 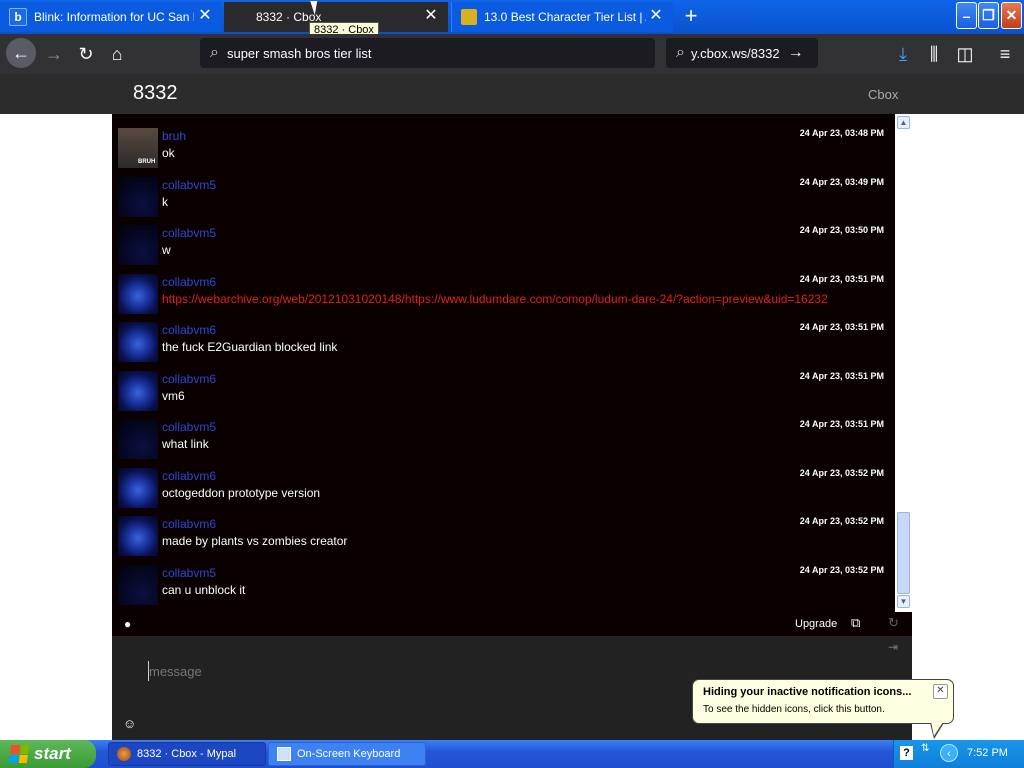 What do you see at coordinates (903, 363) in the screenshot?
I see `chat-scrollbar: ▲ ▼` at bounding box center [903, 363].